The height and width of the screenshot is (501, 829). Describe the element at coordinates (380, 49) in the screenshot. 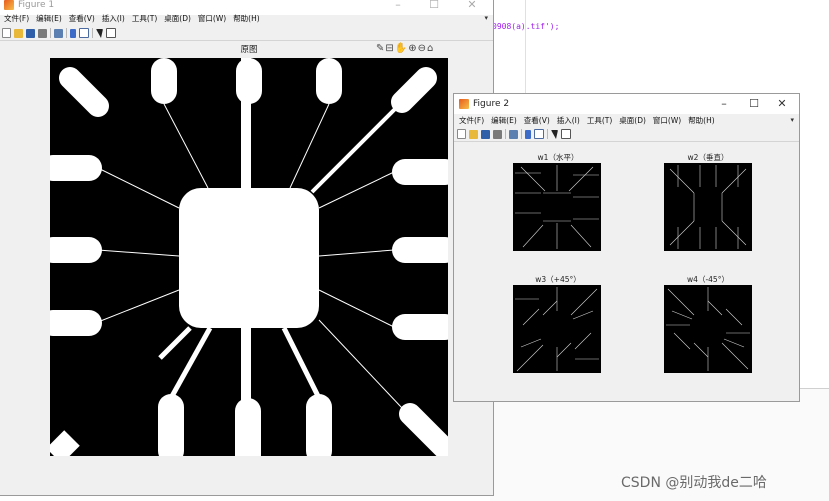

I see `brush-icon: ✎` at that location.